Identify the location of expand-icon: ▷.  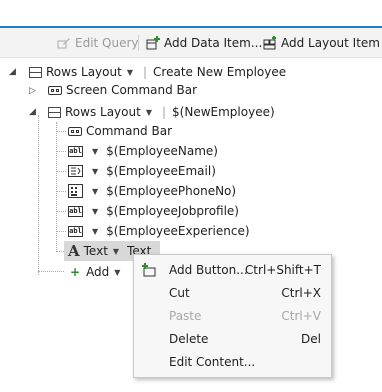
(32, 91).